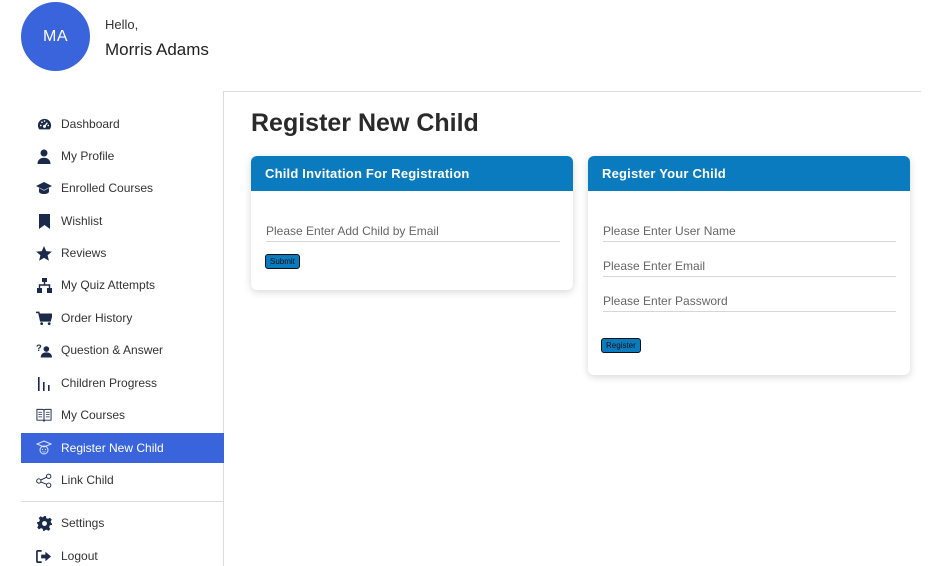 Image resolution: width=936 pixels, height=566 pixels. I want to click on sidebar-item-question-answer: ? Question & Answer, so click(122, 350).